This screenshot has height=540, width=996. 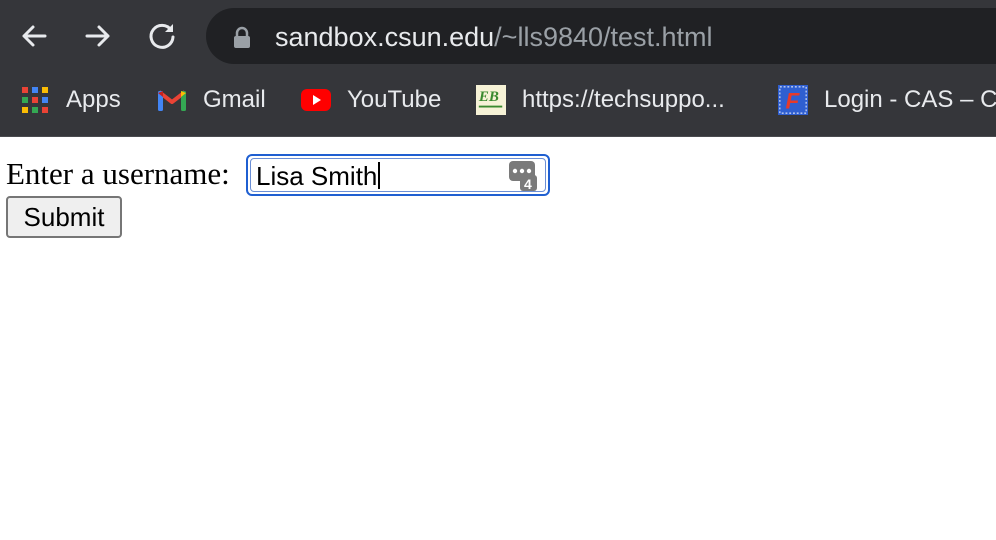 I want to click on cas-login-icon: F, so click(x=793, y=100).